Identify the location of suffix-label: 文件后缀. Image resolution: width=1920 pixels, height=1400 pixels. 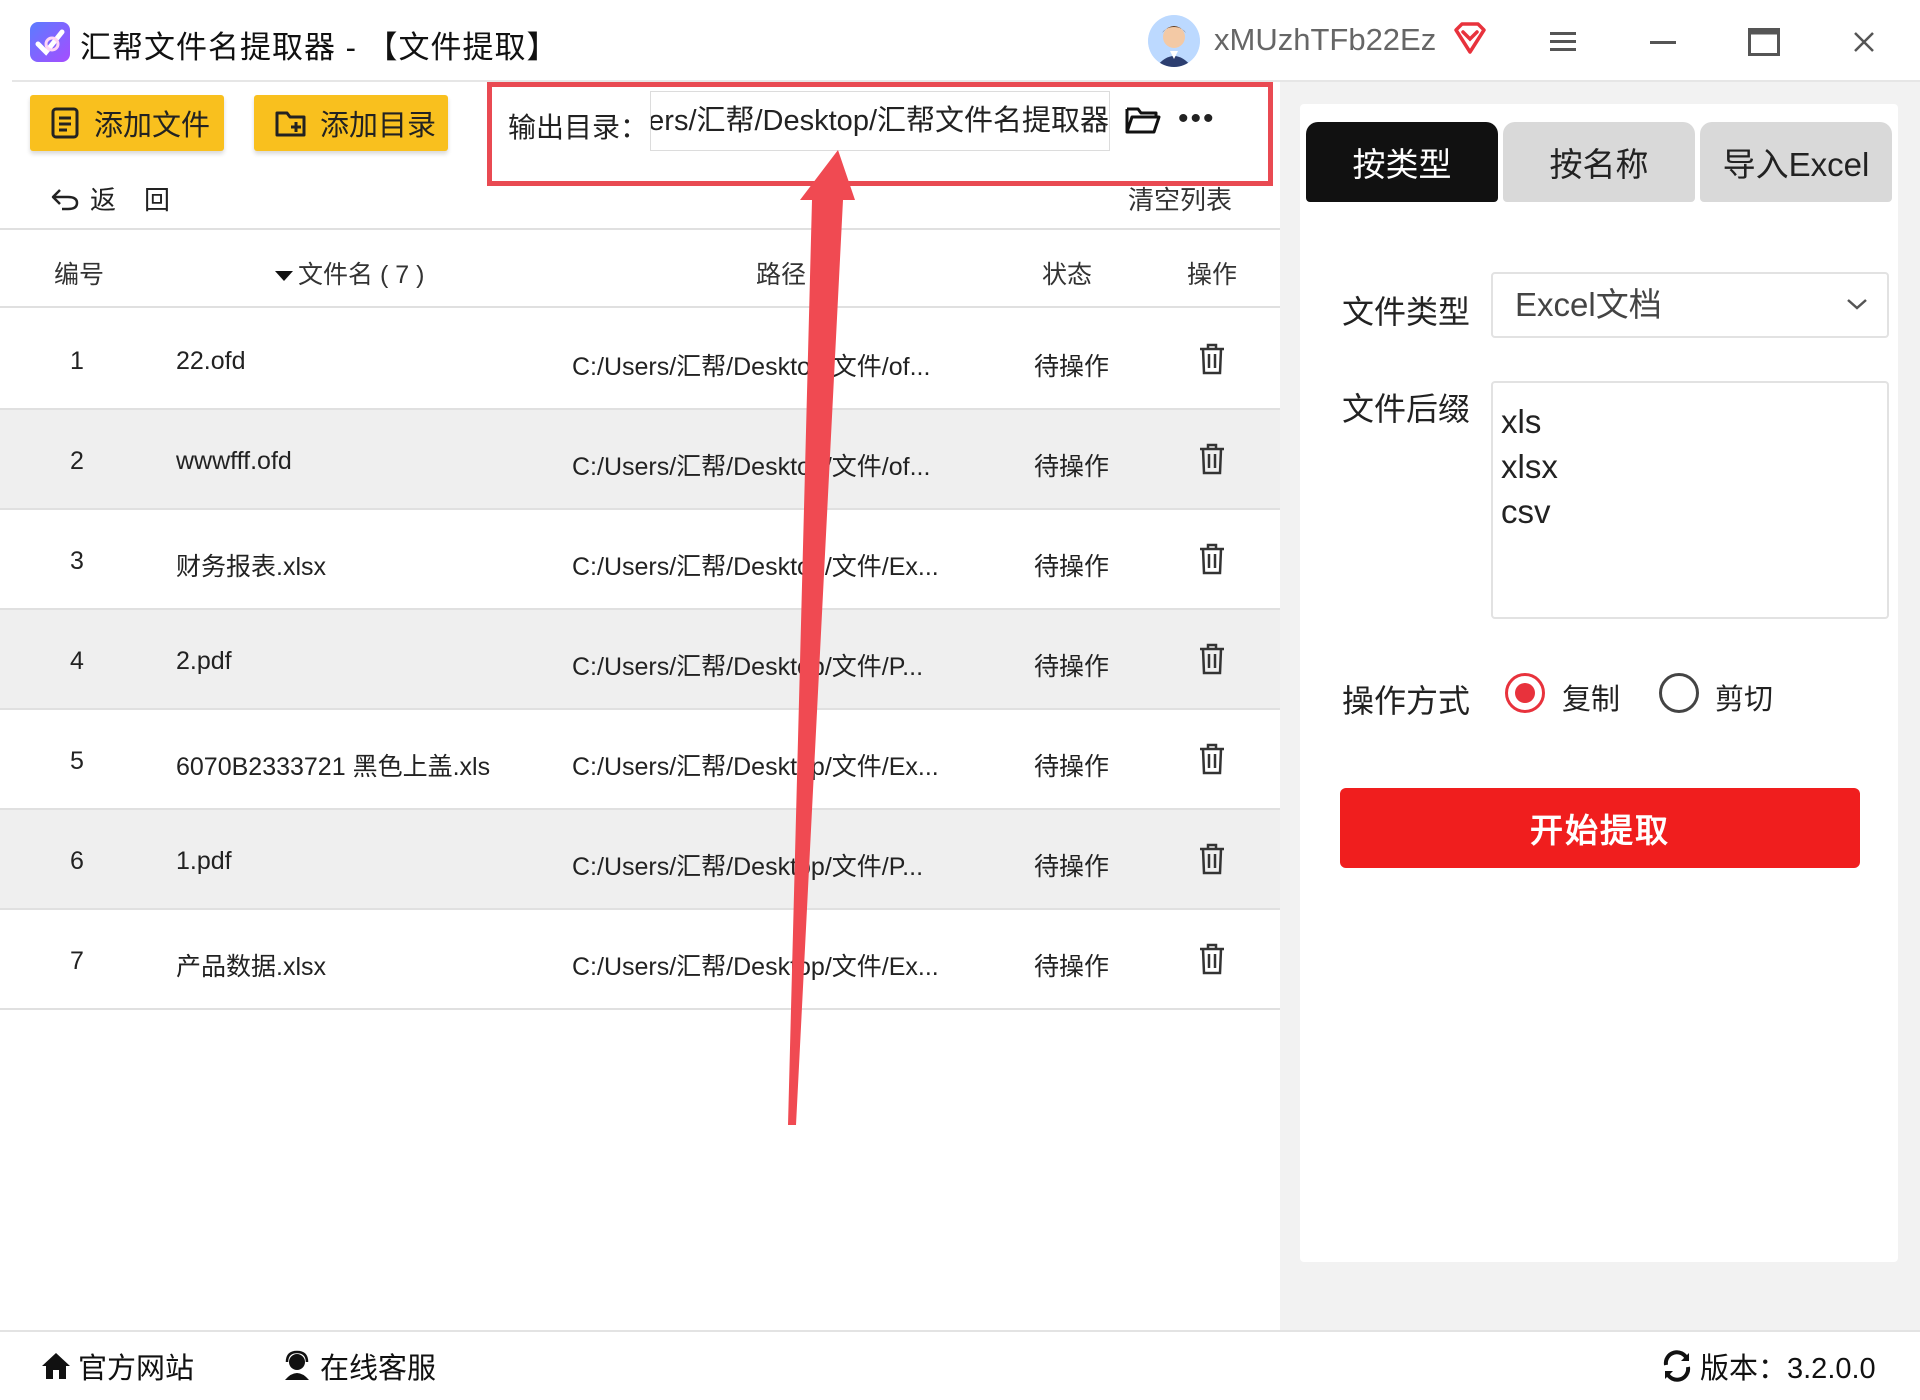
(1406, 409).